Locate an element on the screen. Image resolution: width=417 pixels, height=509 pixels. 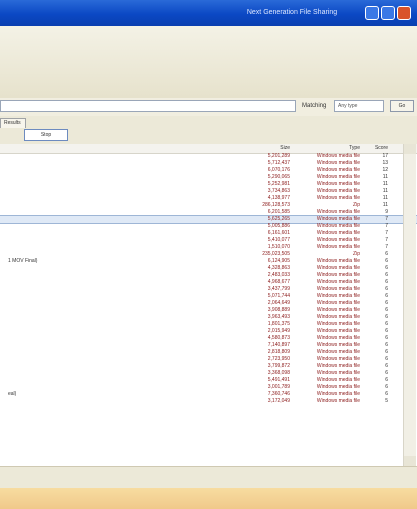
table-row: 4,138,977 Windows media file 11 is located at coordinates (208, 198).